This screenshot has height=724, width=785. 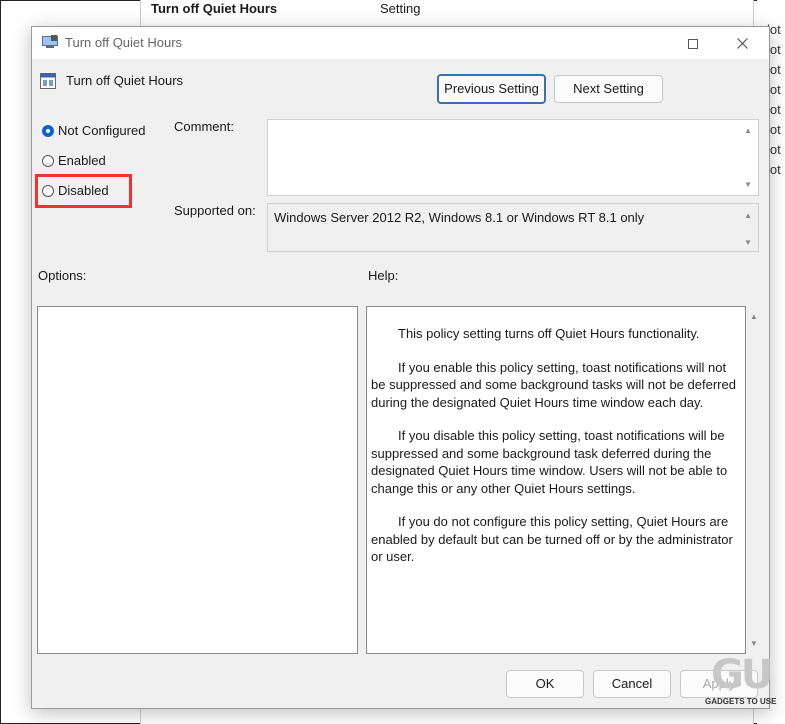 What do you see at coordinates (608, 89) in the screenshot?
I see `next-setting-button: Next Setting` at bounding box center [608, 89].